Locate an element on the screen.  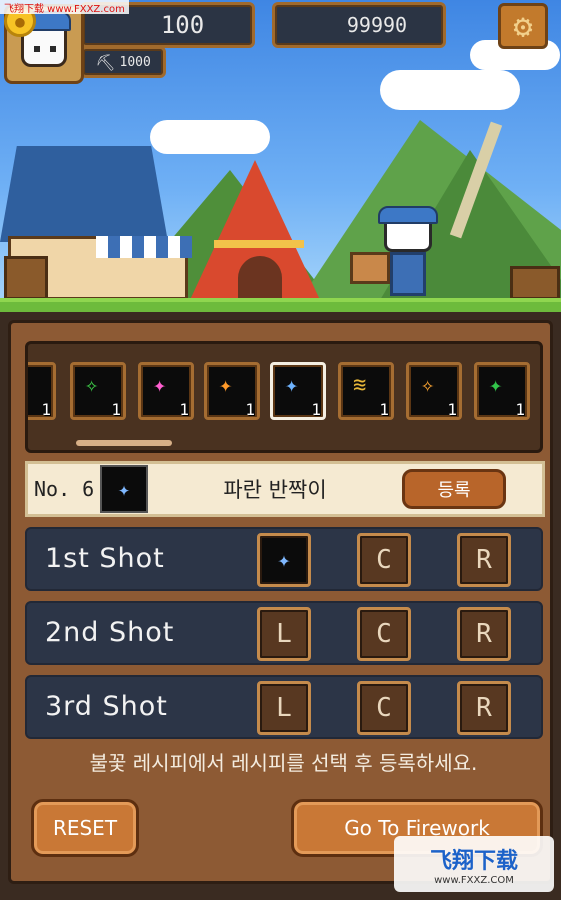
recipe-slot-selected: ✦ 1 is located at coordinates (298, 391).